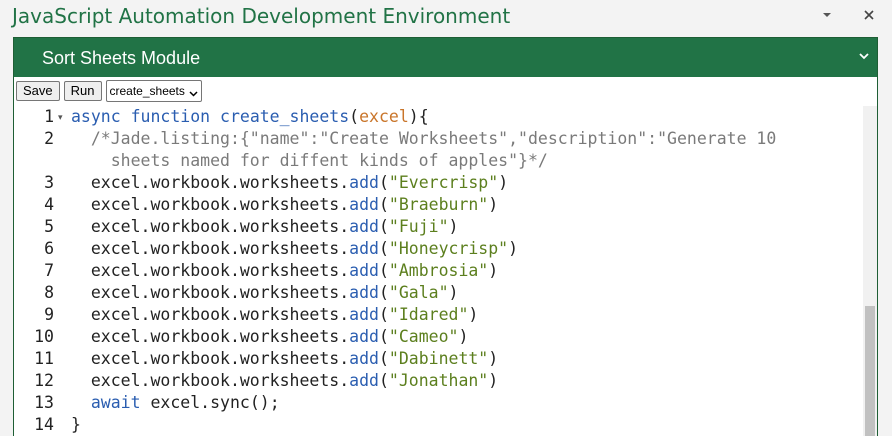 The width and height of the screenshot is (892, 436). Describe the element at coordinates (869, 15) in the screenshot. I see `close-icon` at that location.